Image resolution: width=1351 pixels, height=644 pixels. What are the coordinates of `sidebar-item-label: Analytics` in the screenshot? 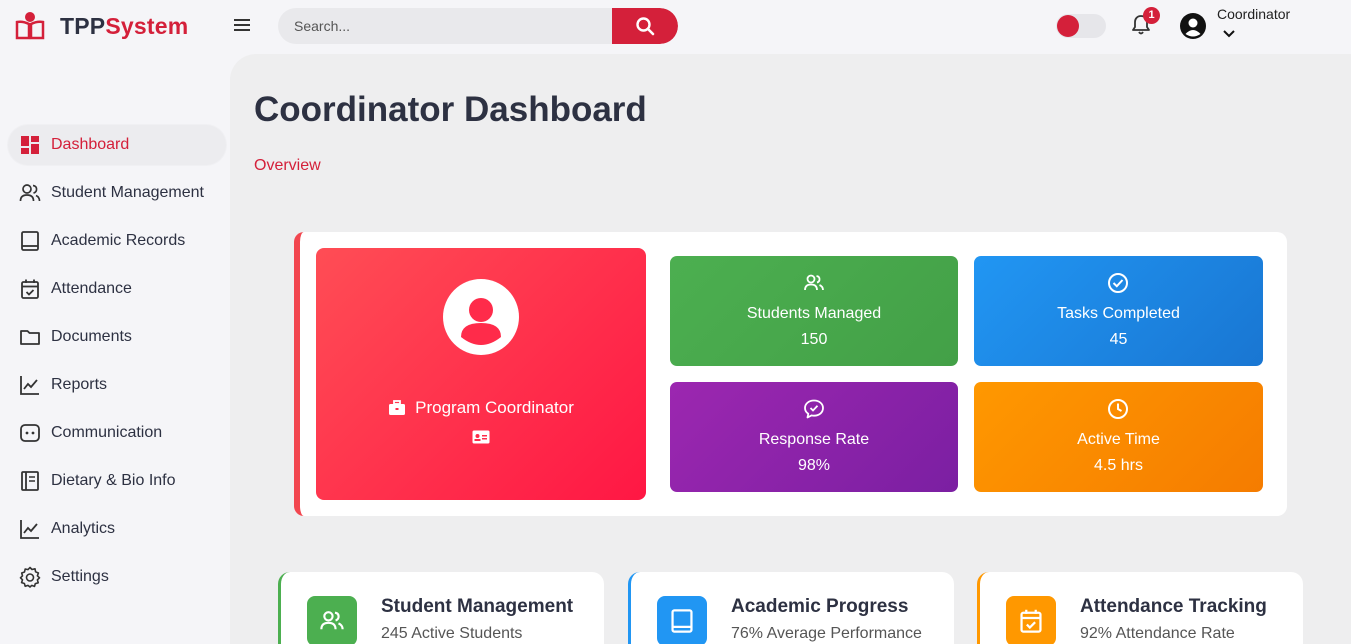 It's located at (83, 528).